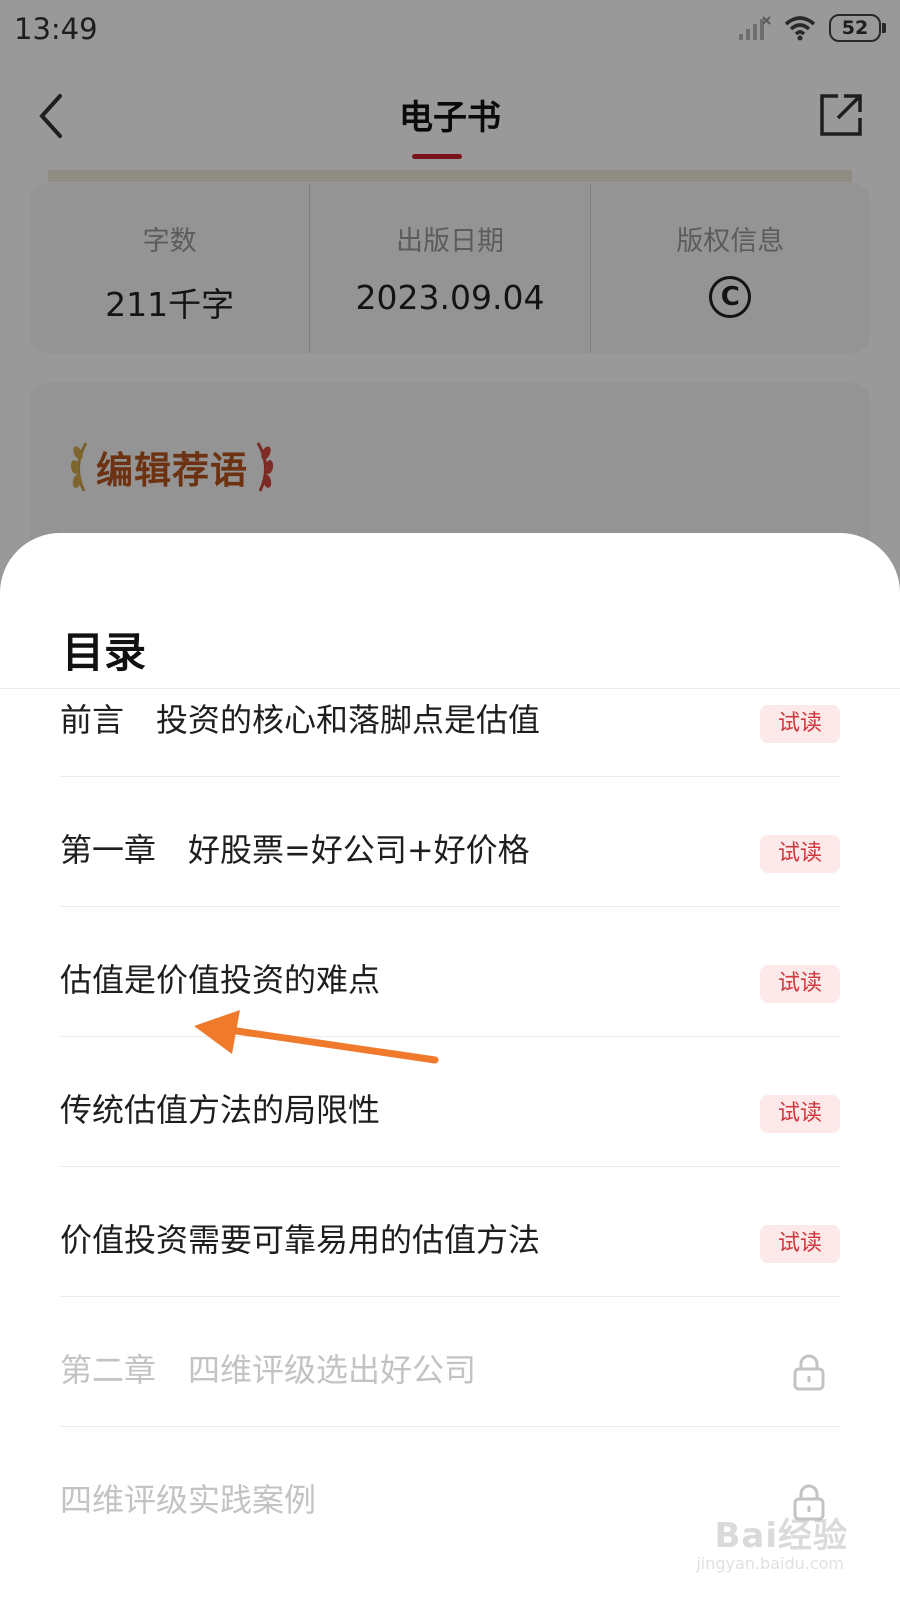 This screenshot has width=900, height=1605. What do you see at coordinates (188, 1500) in the screenshot?
I see `toc-item-label: 四维评级实践案例` at bounding box center [188, 1500].